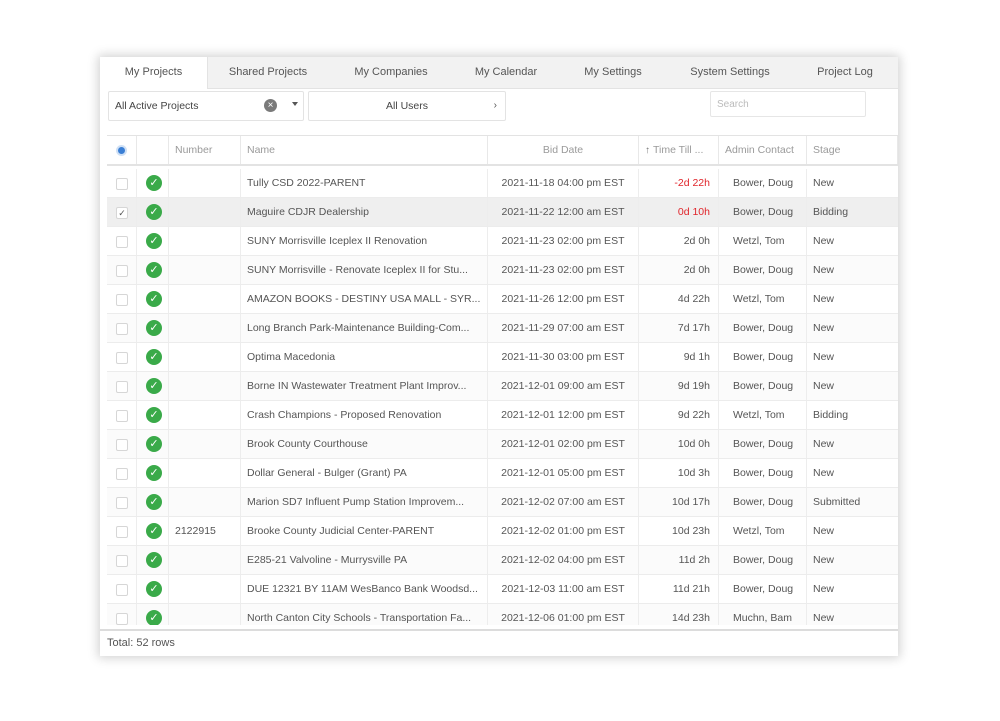  I want to click on header-stage: Stage, so click(852, 150).